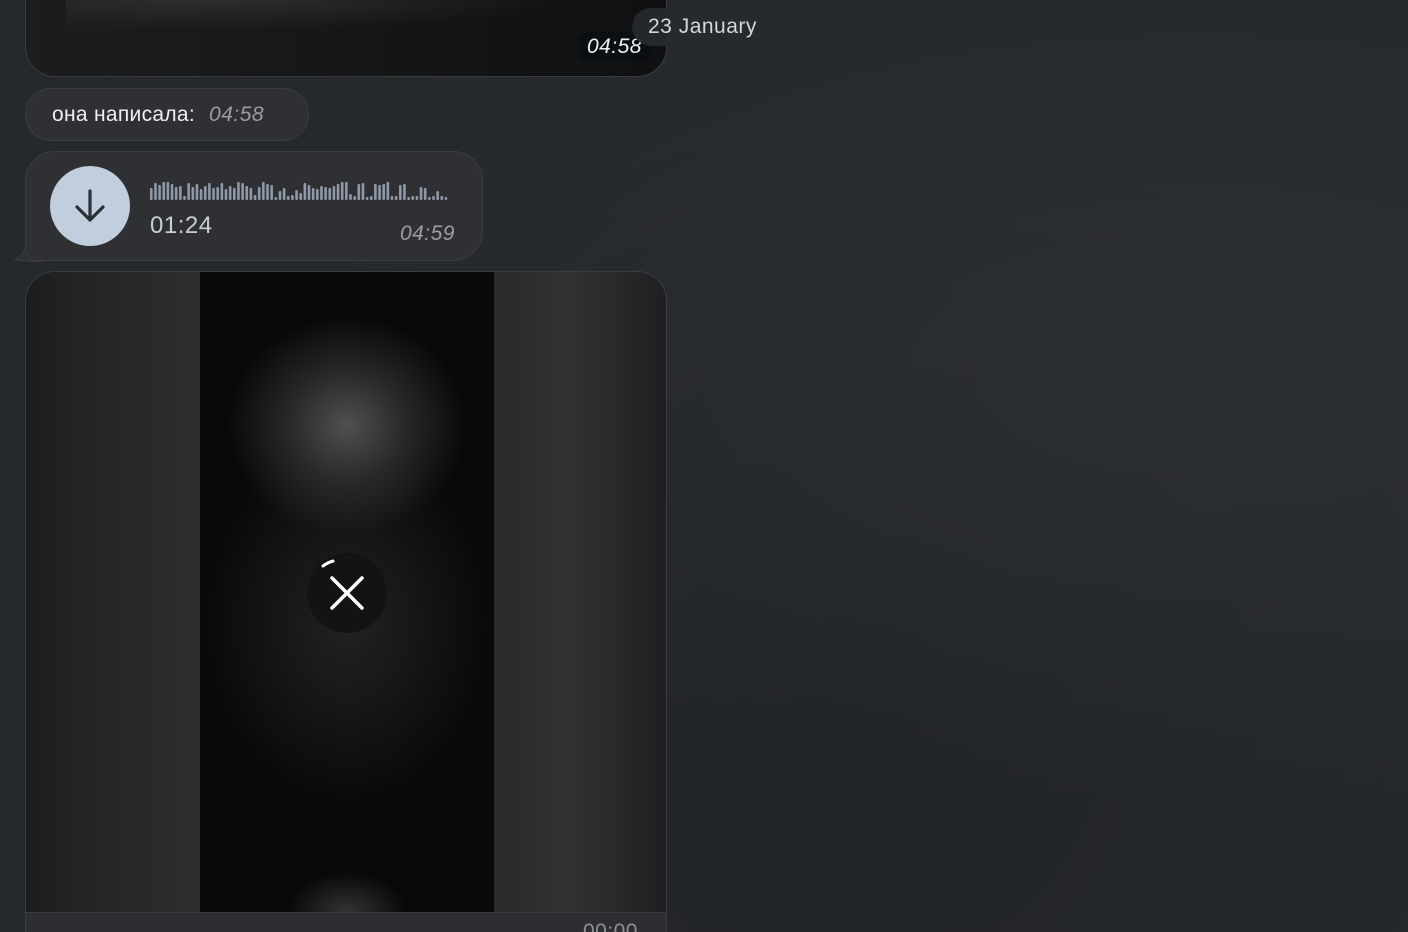 The image size is (1408, 932). I want to click on voice-message: 01:24 04:59, so click(254, 206).